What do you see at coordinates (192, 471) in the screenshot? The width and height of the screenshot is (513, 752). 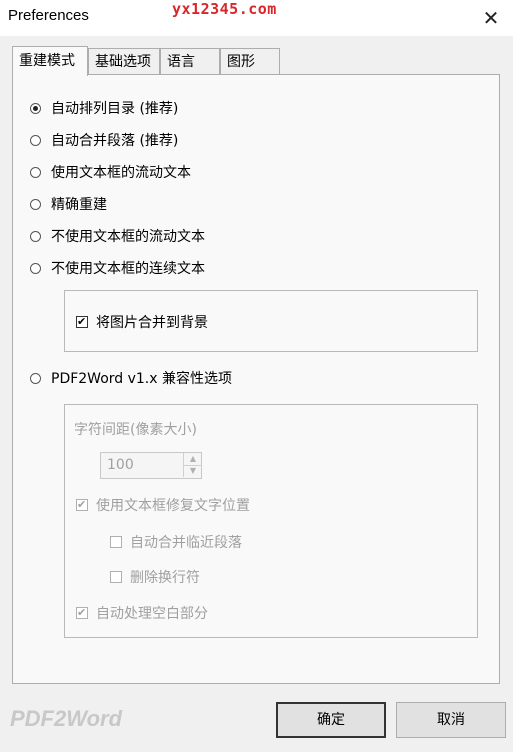 I see `spin-down-icon: ▼` at bounding box center [192, 471].